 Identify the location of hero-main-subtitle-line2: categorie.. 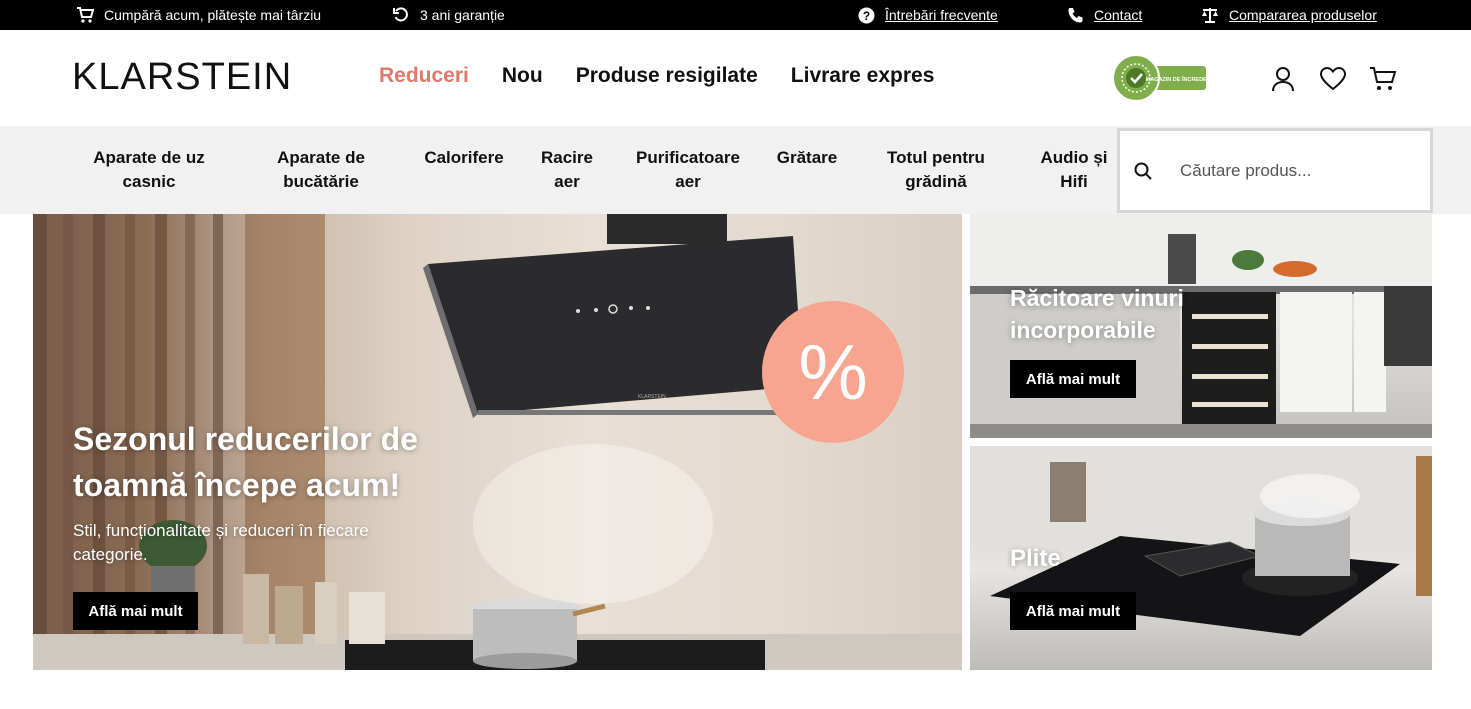
(110, 554).